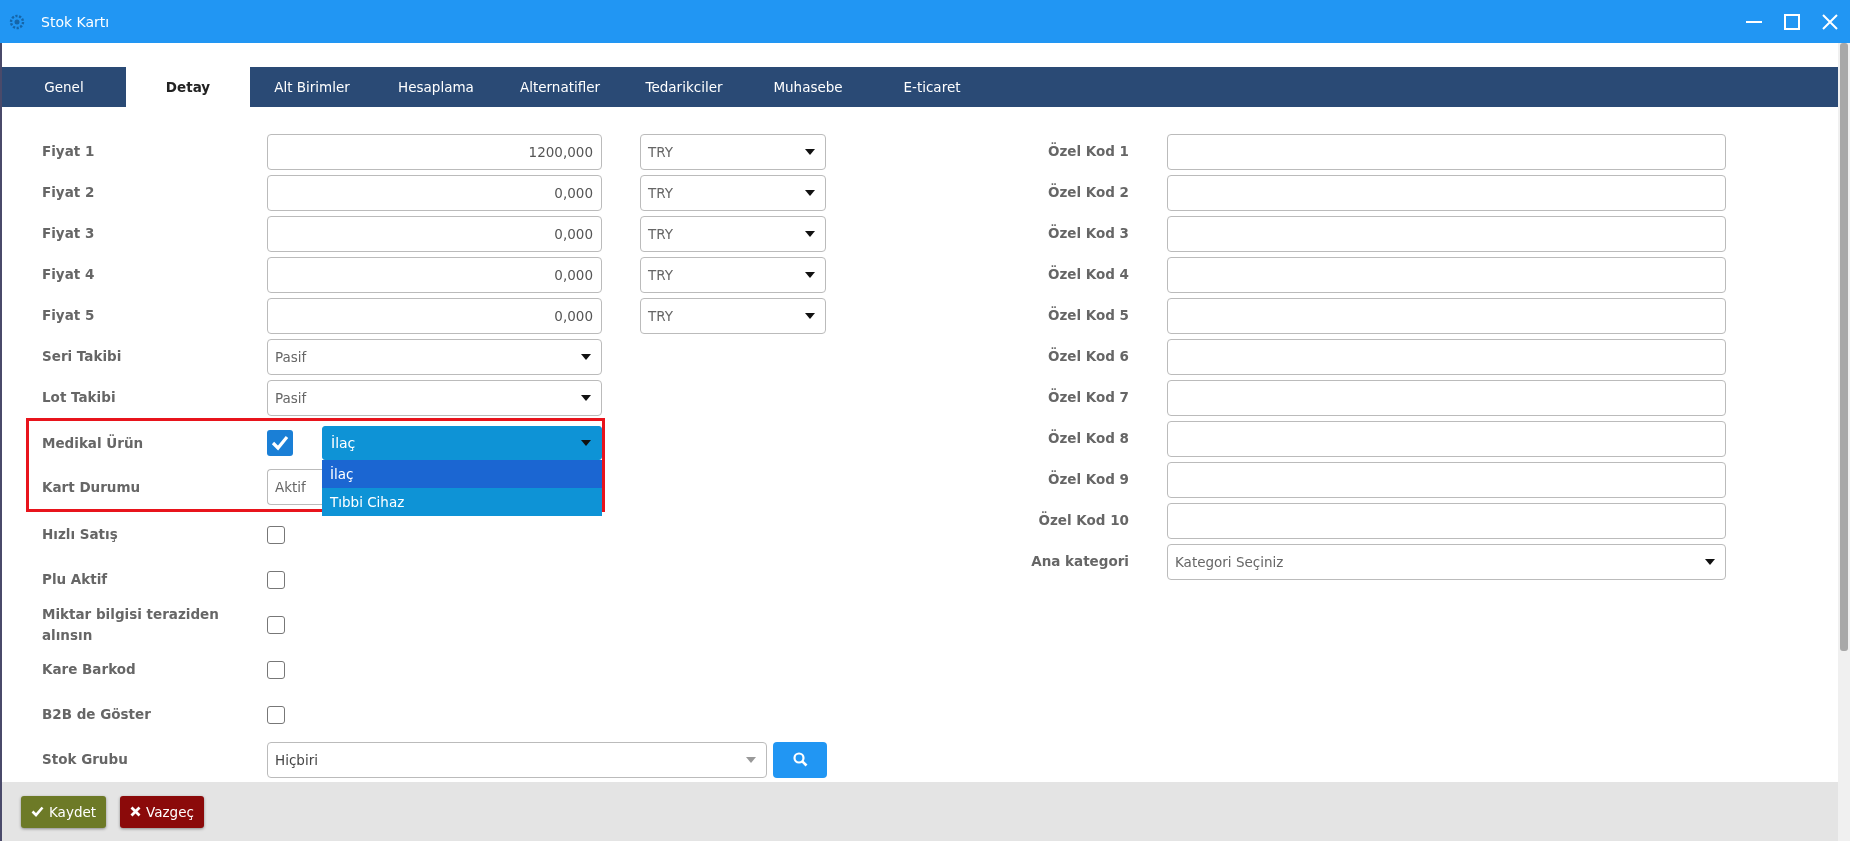  I want to click on search-icon, so click(800, 759).